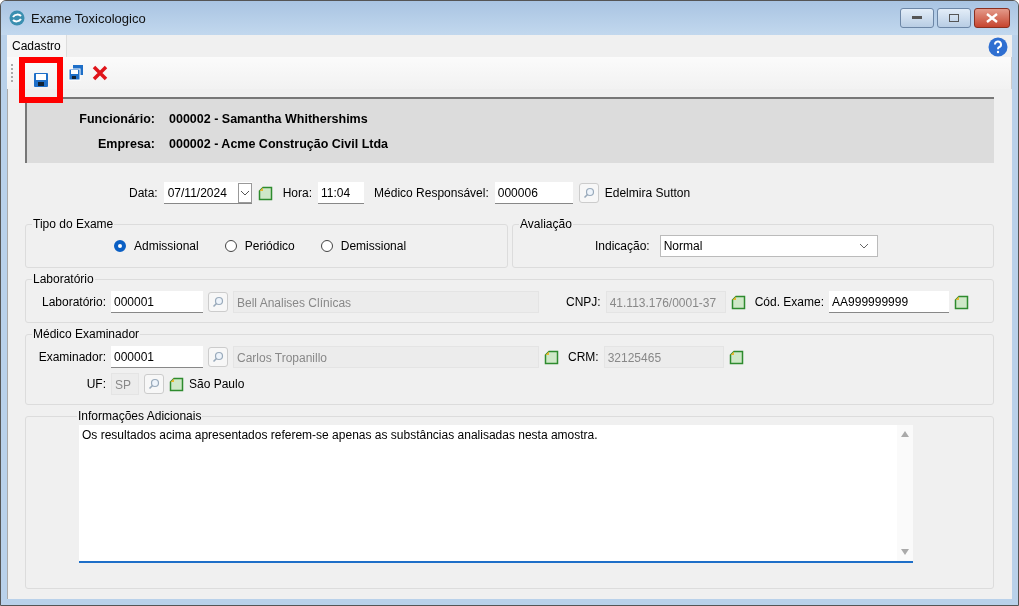 The width and height of the screenshot is (1019, 606). I want to click on floppy-disks-icon, so click(76, 73).